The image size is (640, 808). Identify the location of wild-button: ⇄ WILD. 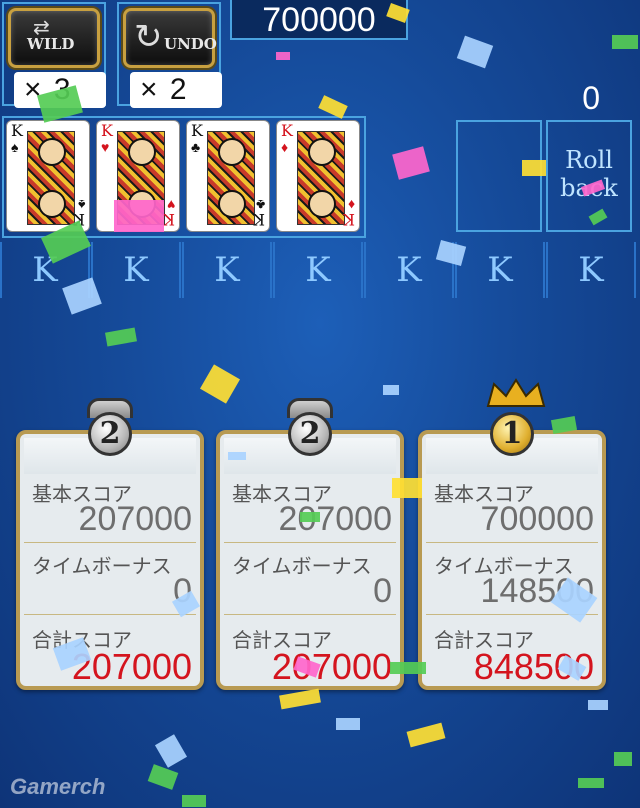
(54, 38).